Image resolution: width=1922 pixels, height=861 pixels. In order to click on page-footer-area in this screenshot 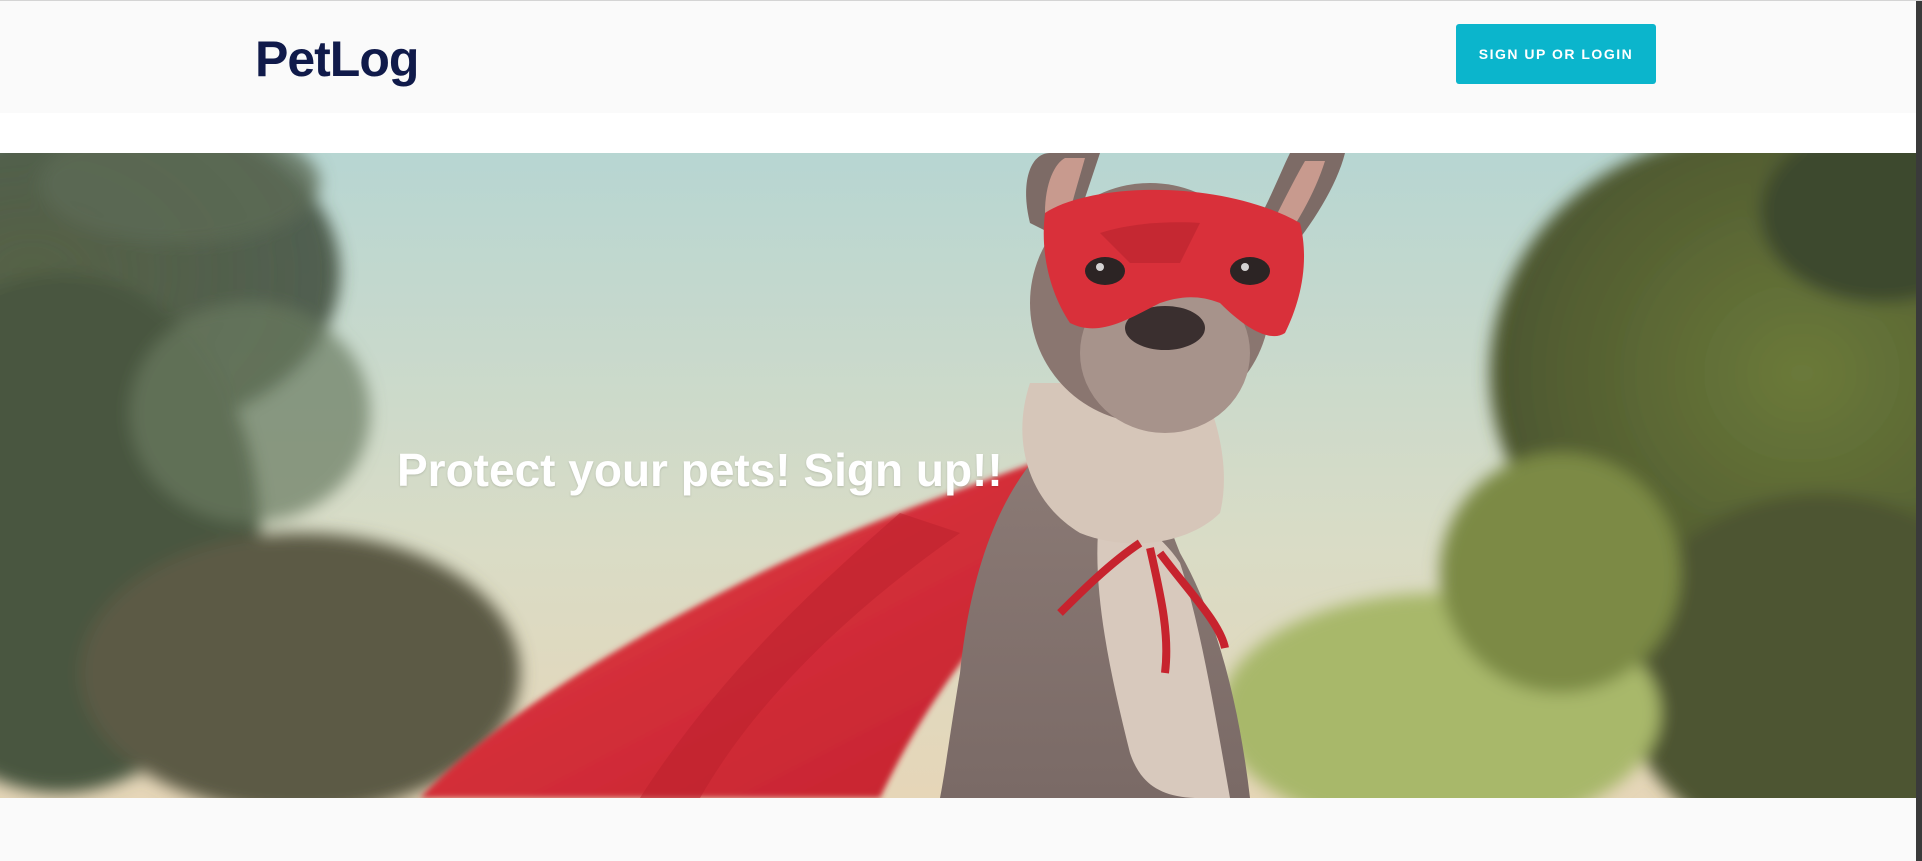, I will do `click(958, 829)`.